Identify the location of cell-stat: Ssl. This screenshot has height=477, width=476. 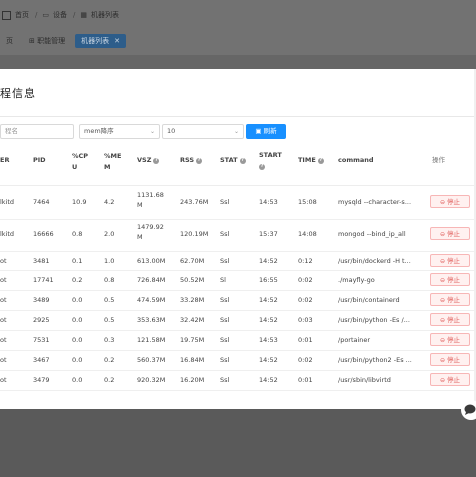
(225, 380).